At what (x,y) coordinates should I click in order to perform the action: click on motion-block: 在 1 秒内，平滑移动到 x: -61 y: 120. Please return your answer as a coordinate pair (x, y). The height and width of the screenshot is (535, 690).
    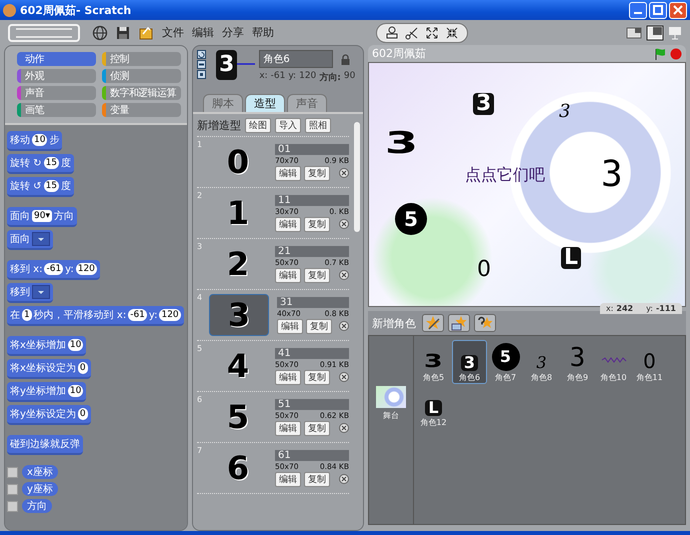
    Looking at the image, I should click on (95, 316).